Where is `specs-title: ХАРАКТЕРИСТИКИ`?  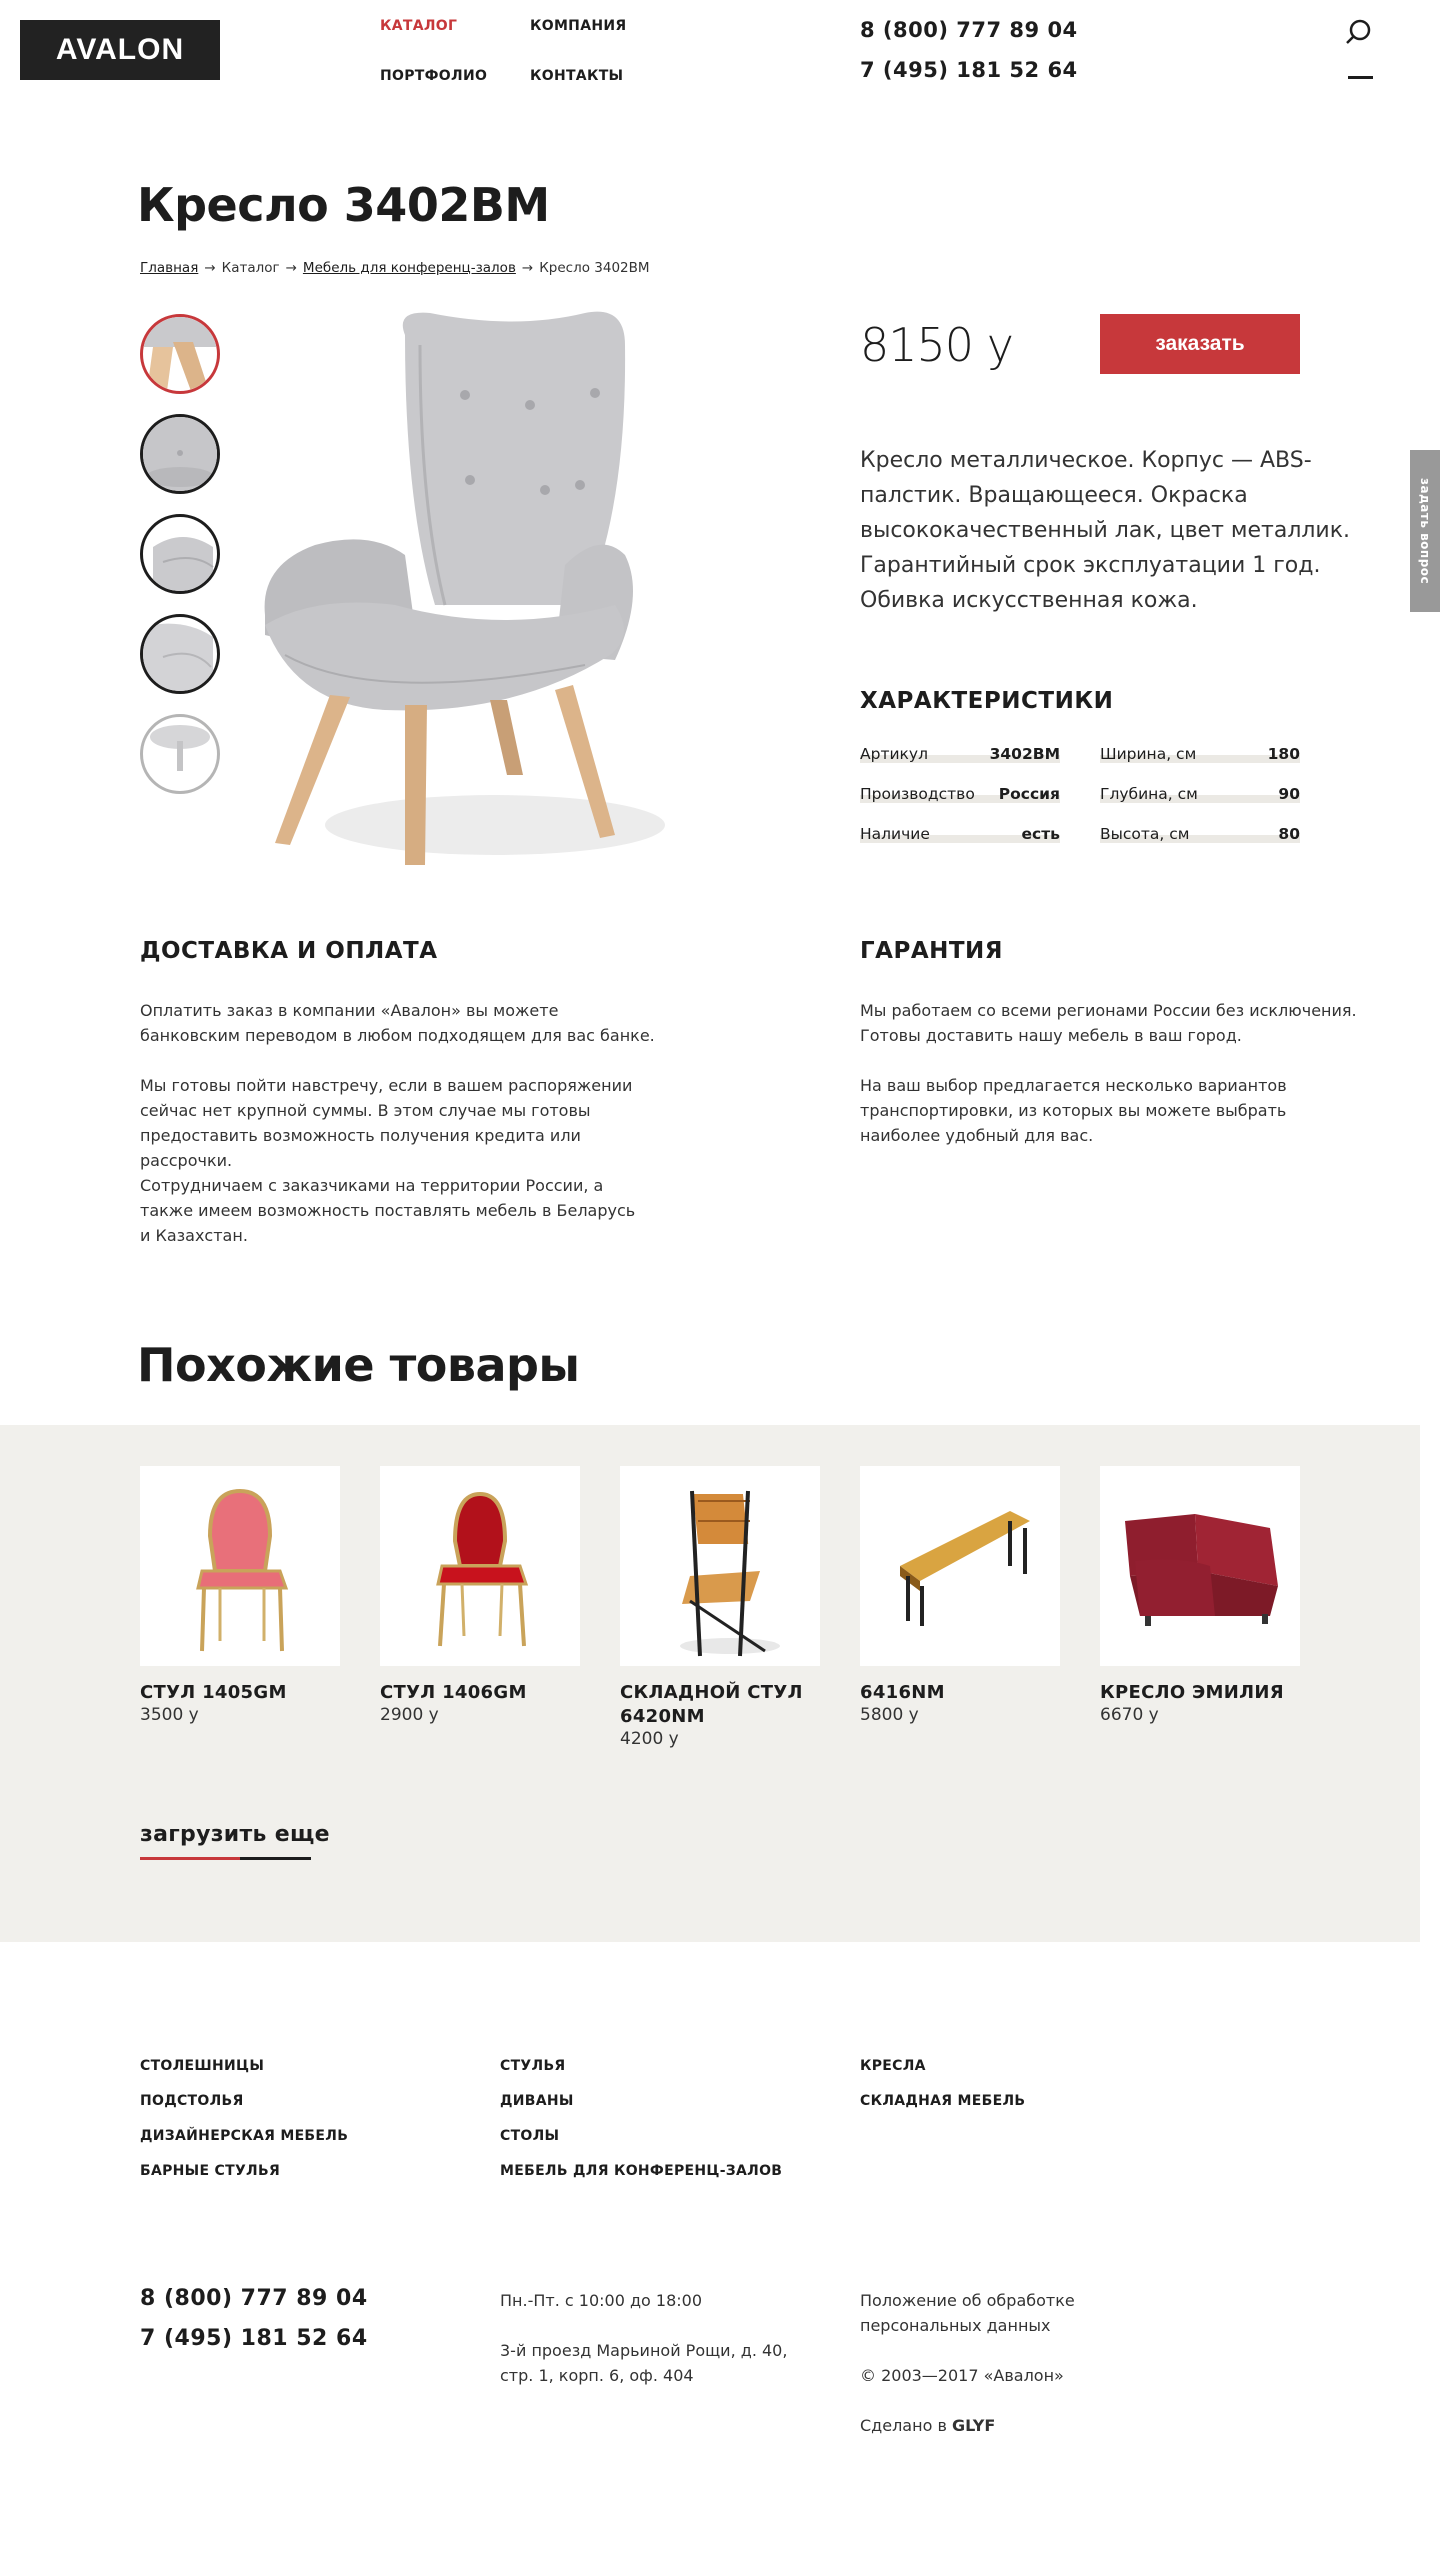 specs-title: ХАРАКТЕРИСТИКИ is located at coordinates (987, 701).